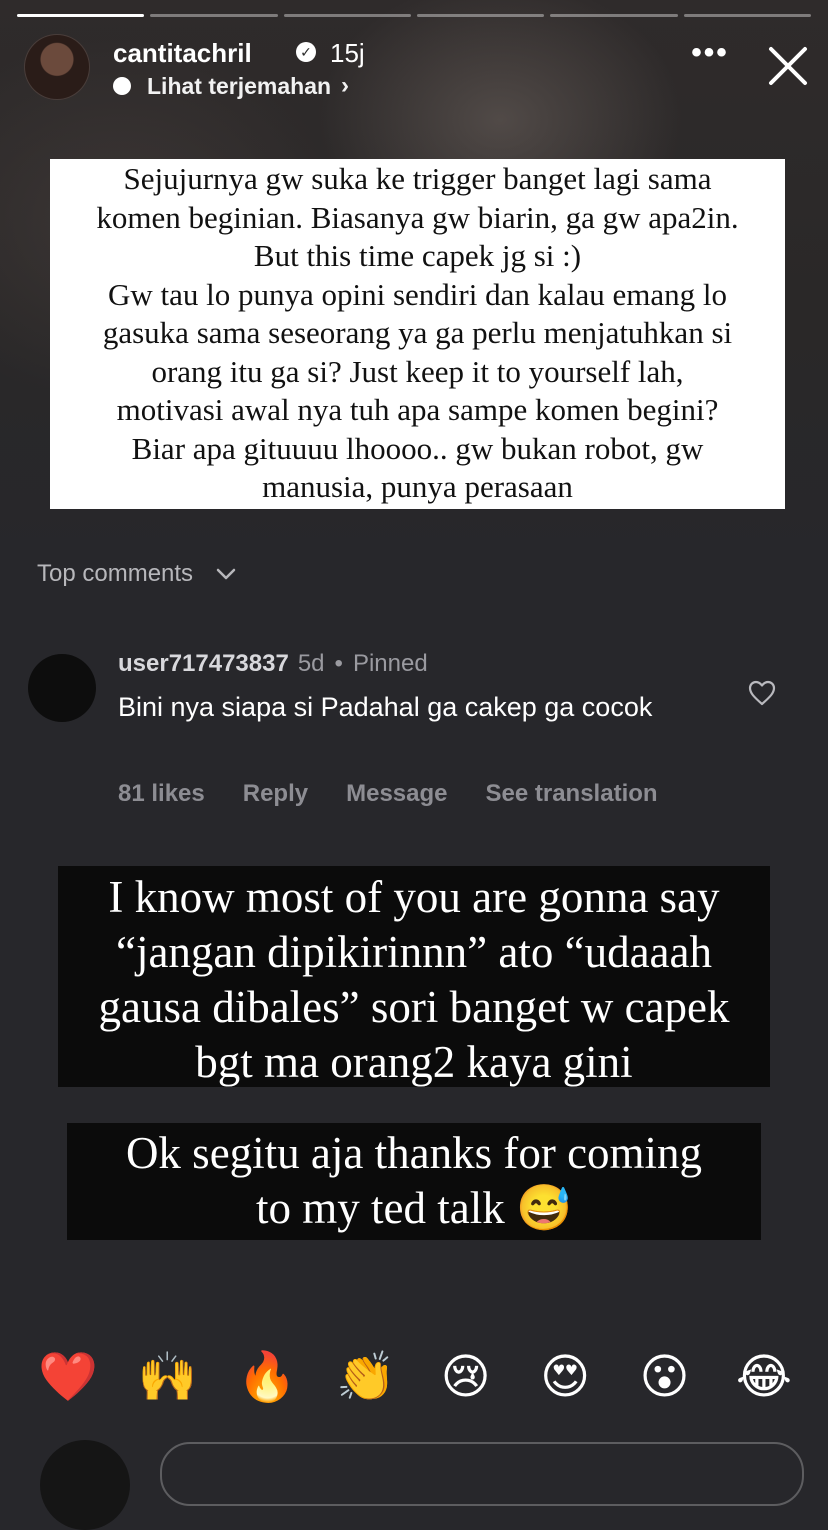 The height and width of the screenshot is (1530, 828). I want to click on chevron-down-icon, so click(226, 574).